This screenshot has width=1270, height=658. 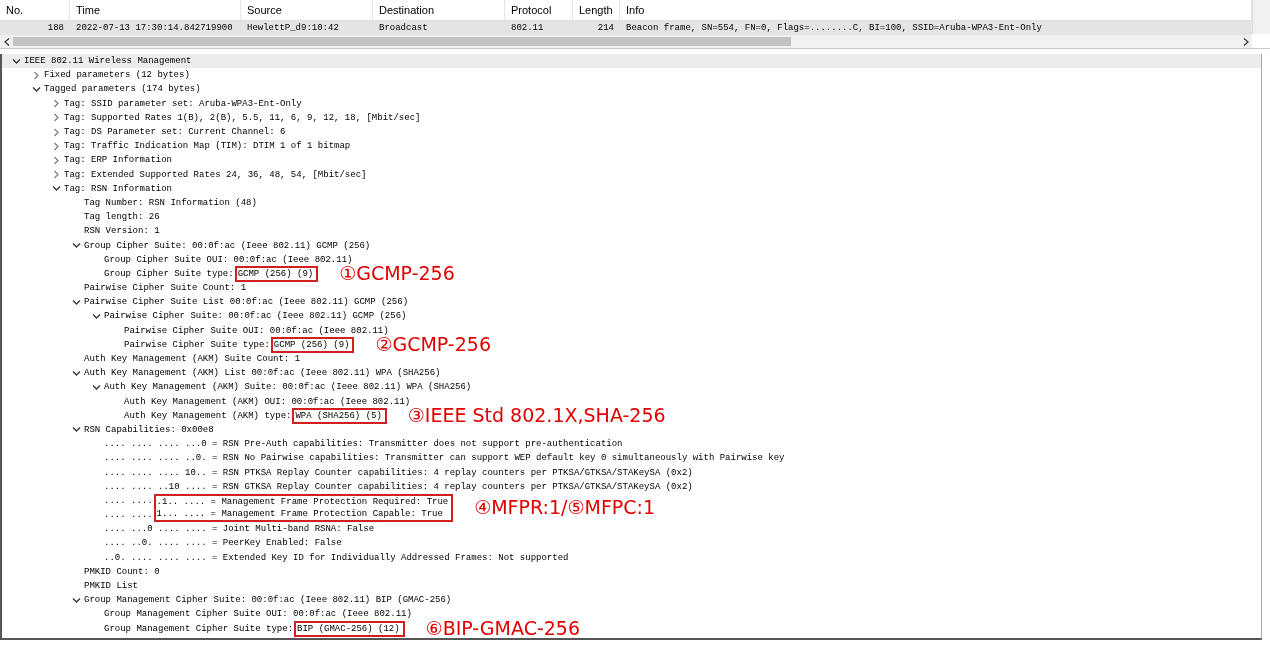 I want to click on scroll-right-icon, so click(x=1245, y=41).